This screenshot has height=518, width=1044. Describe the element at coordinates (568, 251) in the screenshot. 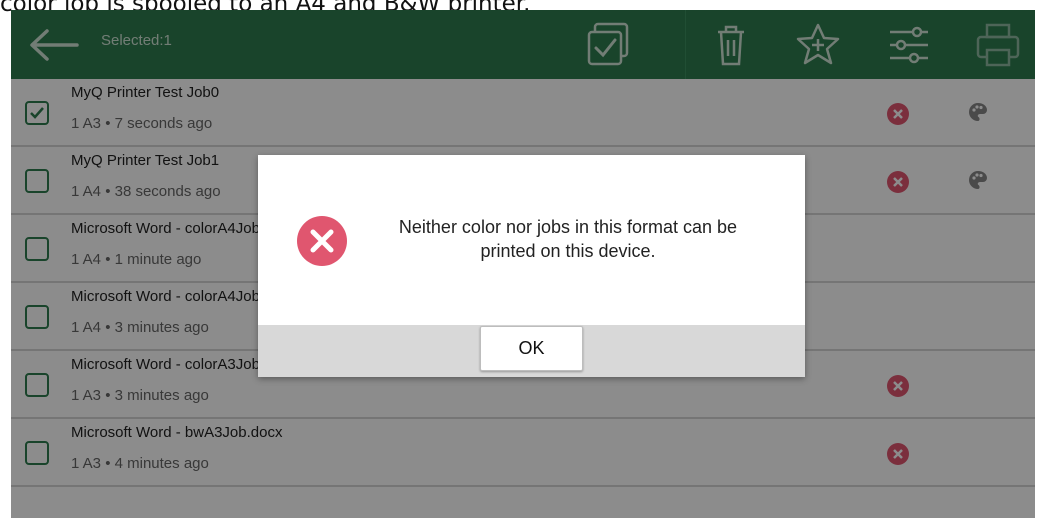

I see `dialog-message-line2: printed on this device.` at that location.